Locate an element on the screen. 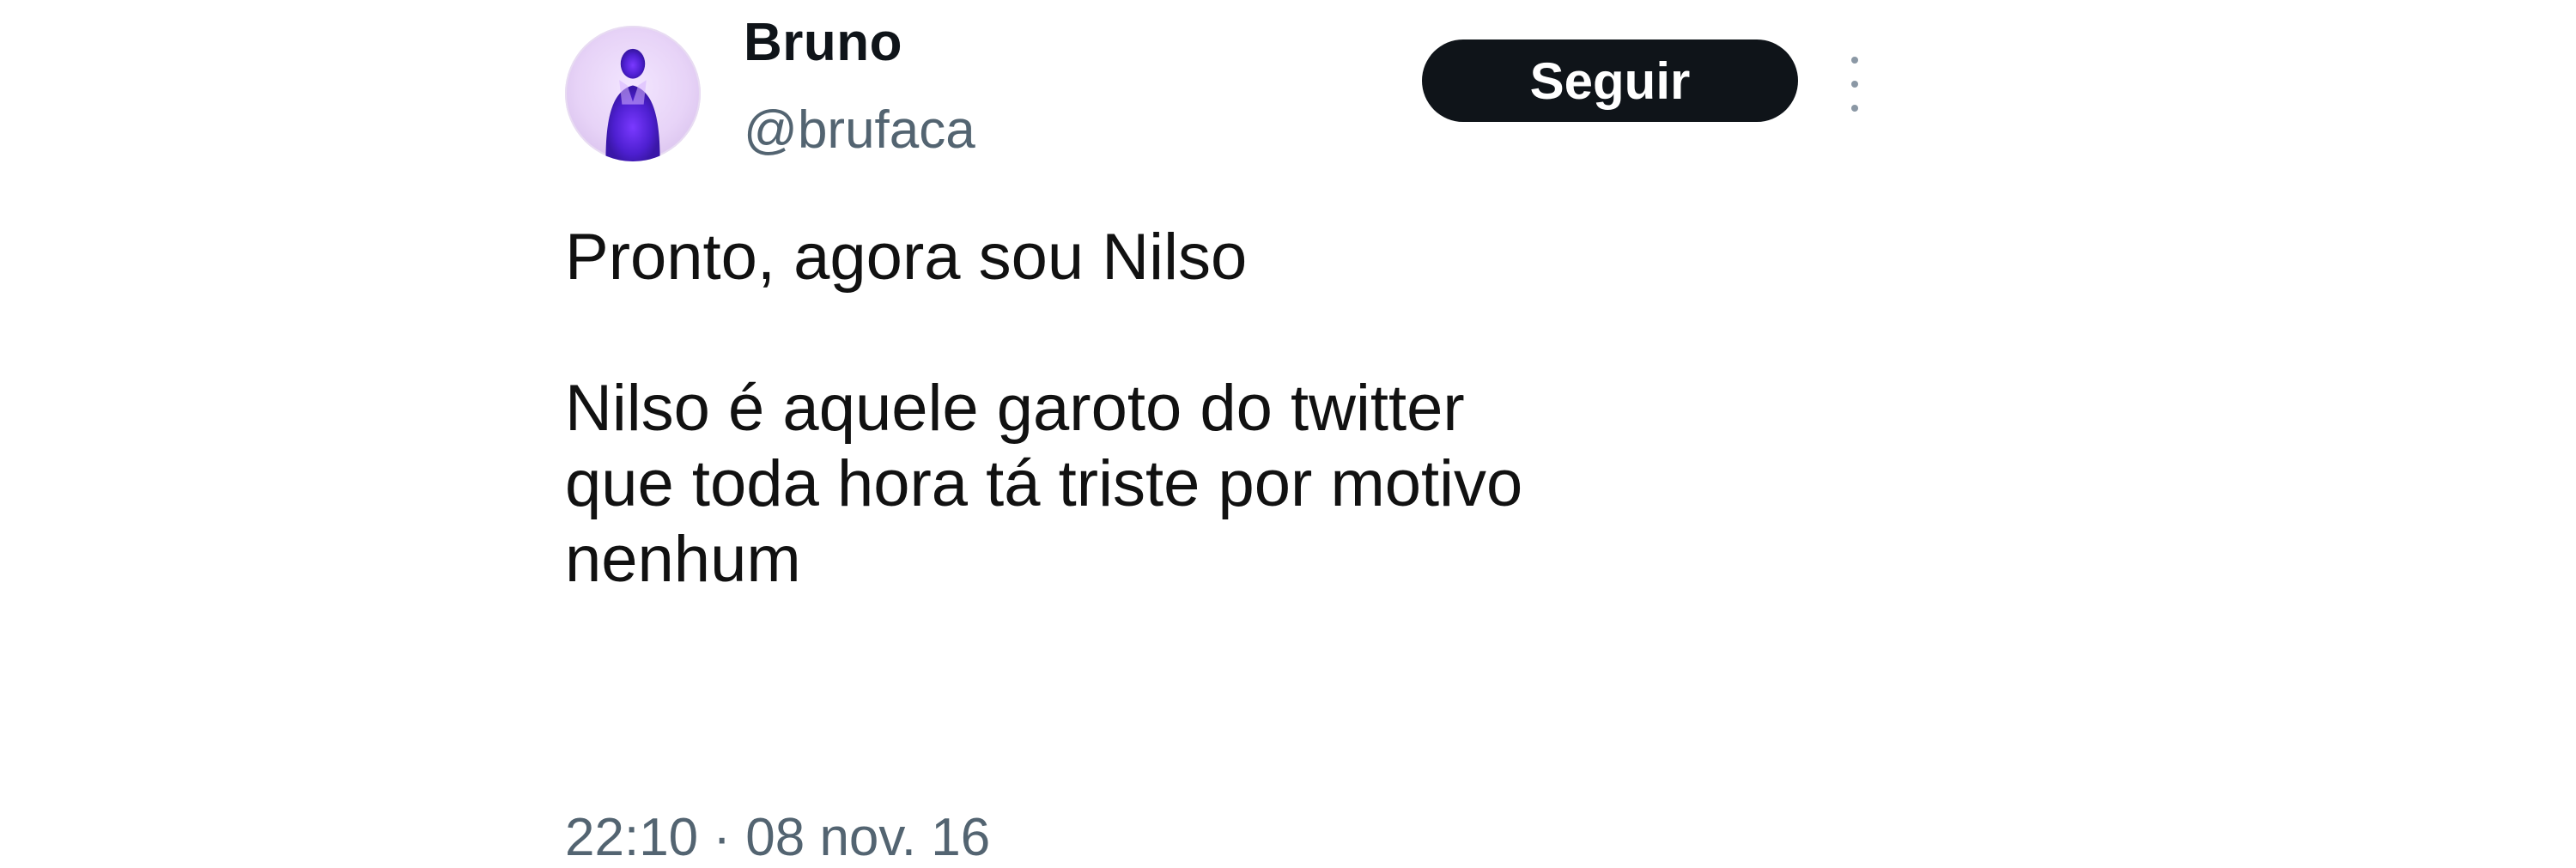  more-dot-bottom is located at coordinates (1855, 108).